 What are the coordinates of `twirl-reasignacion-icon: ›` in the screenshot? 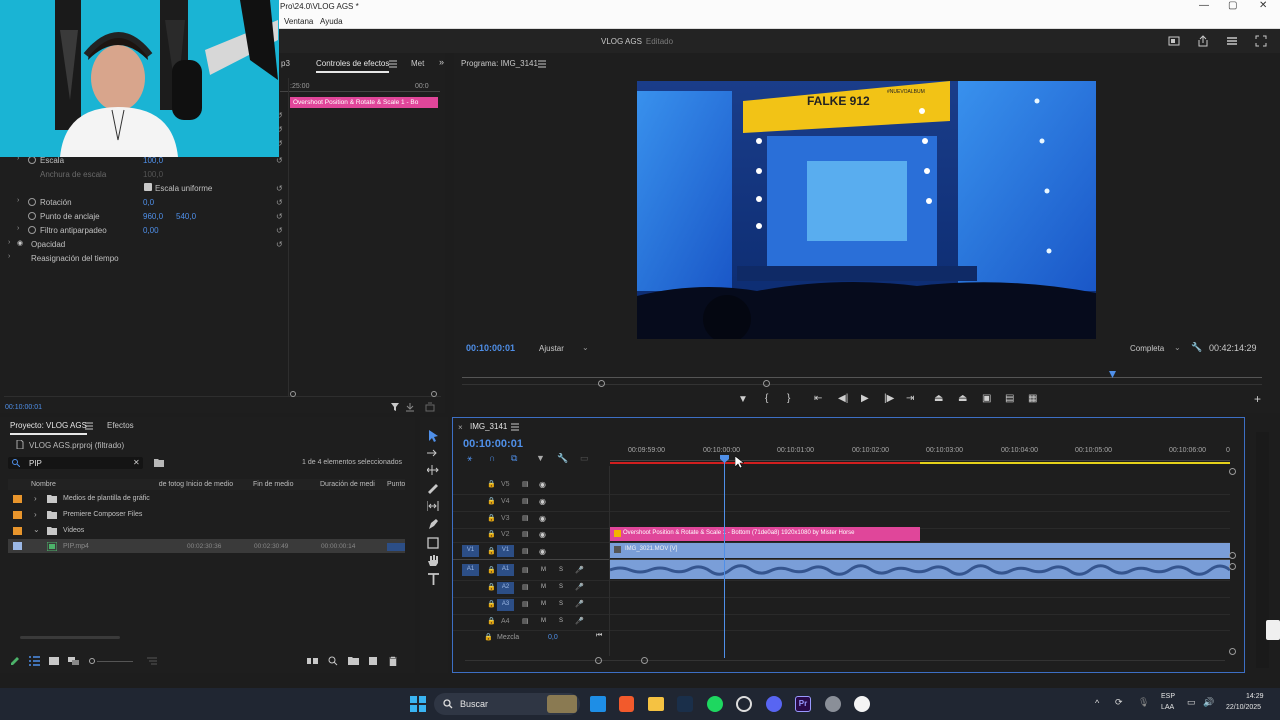 It's located at (9, 256).